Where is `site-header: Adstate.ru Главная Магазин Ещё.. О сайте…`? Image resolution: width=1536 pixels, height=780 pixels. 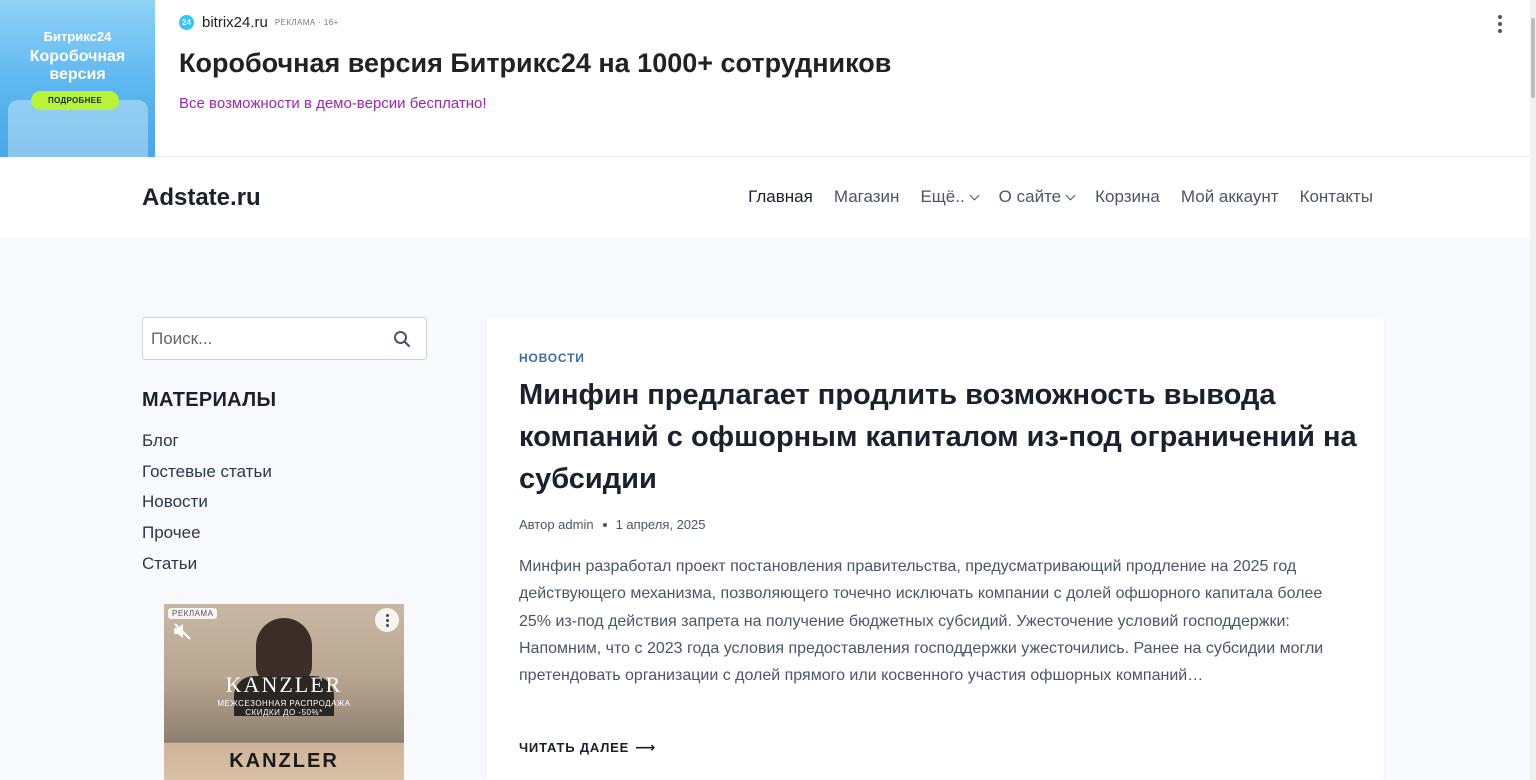
site-header: Adstate.ru Главная Магазин Ещё.. О сайте… is located at coordinates (765, 197).